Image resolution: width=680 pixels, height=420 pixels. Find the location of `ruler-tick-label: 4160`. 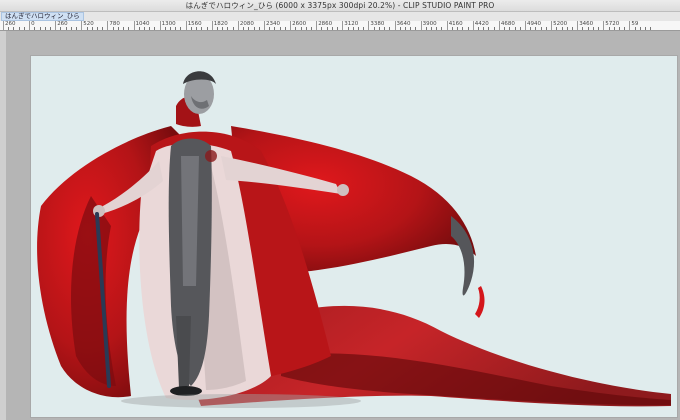

ruler-tick-label: 4160 is located at coordinates (455, 24).